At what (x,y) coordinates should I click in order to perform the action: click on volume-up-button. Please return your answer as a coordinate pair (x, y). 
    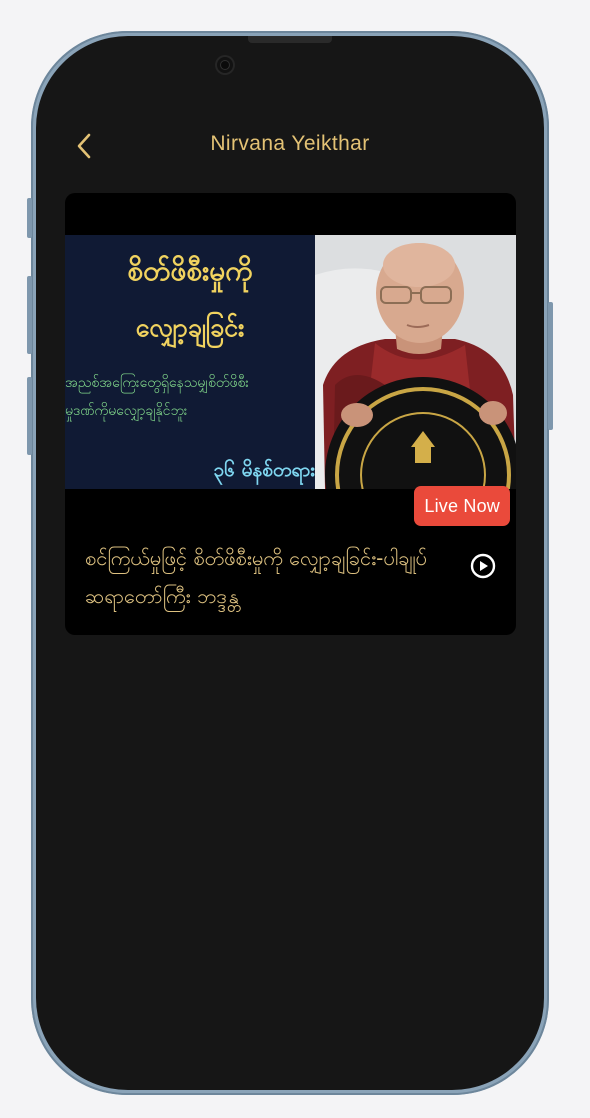
    Looking at the image, I should click on (29, 315).